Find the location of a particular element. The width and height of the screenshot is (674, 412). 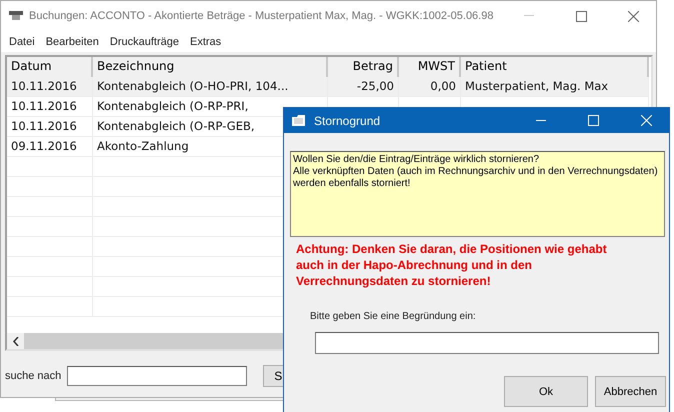

table-cell: -25,00 is located at coordinates (363, 87).